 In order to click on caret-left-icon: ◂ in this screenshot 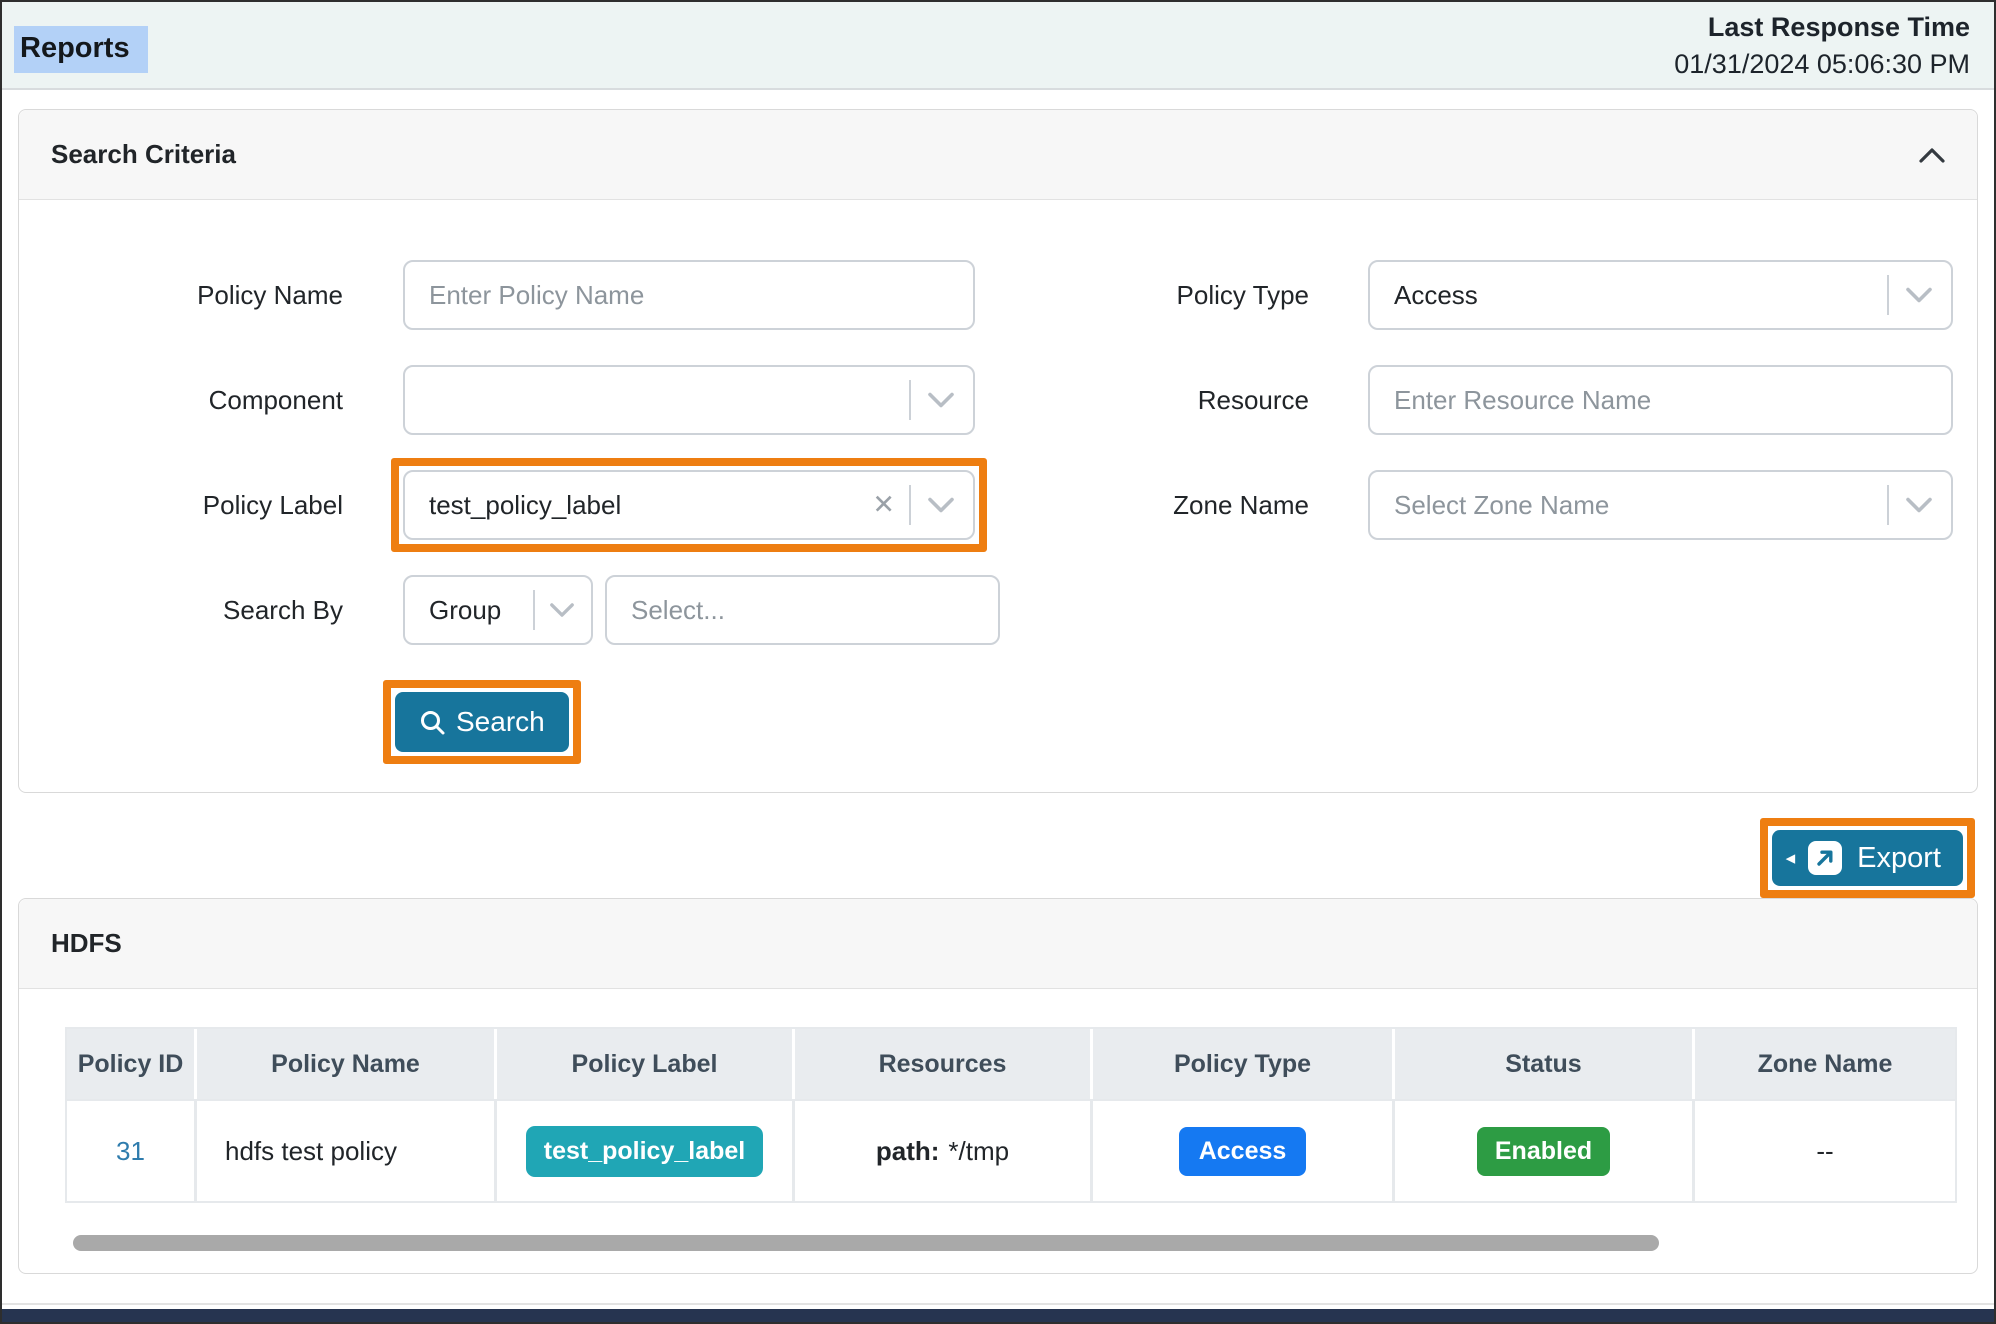, I will do `click(1790, 858)`.